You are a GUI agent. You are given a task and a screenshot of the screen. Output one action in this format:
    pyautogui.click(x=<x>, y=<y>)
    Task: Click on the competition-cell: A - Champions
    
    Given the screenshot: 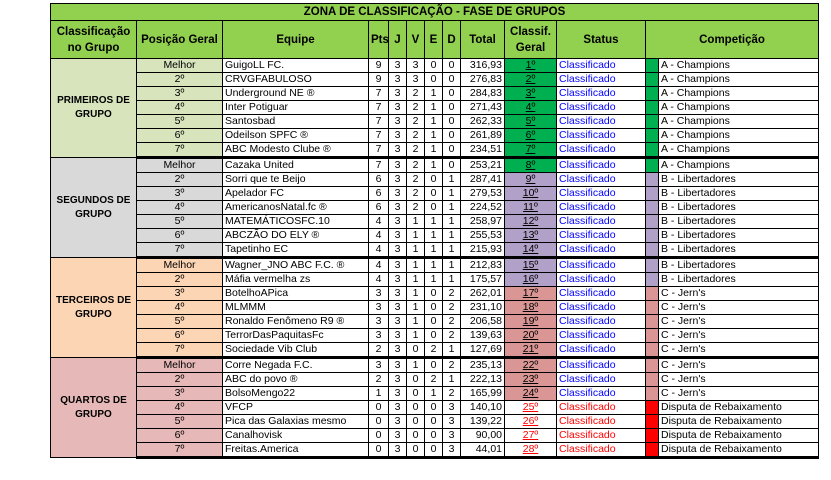 What is the action you would take?
    pyautogui.click(x=738, y=107)
    